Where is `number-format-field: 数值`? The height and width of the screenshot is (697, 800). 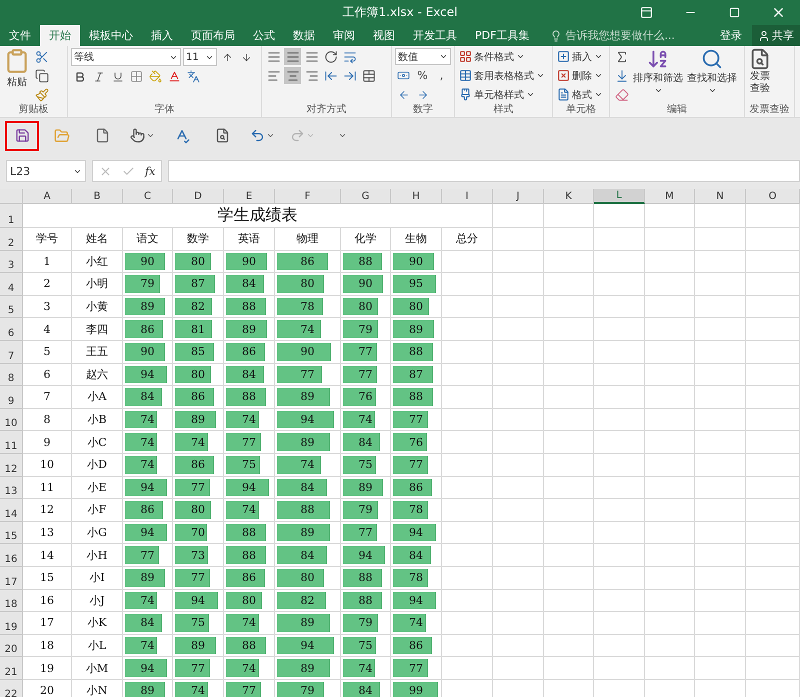
number-format-field: 数值 is located at coordinates (423, 56).